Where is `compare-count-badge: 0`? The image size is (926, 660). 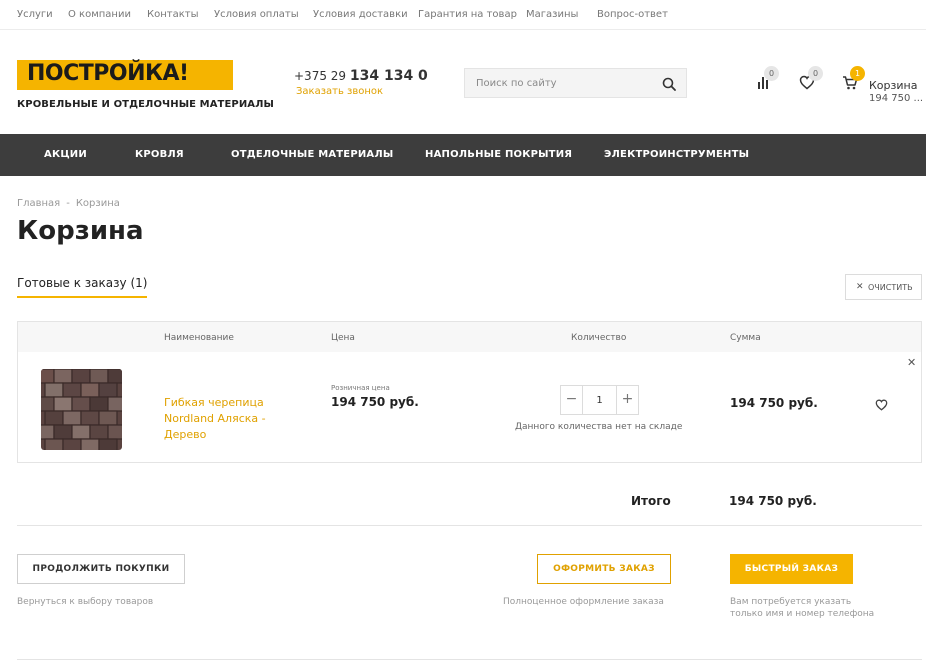 compare-count-badge: 0 is located at coordinates (771, 73).